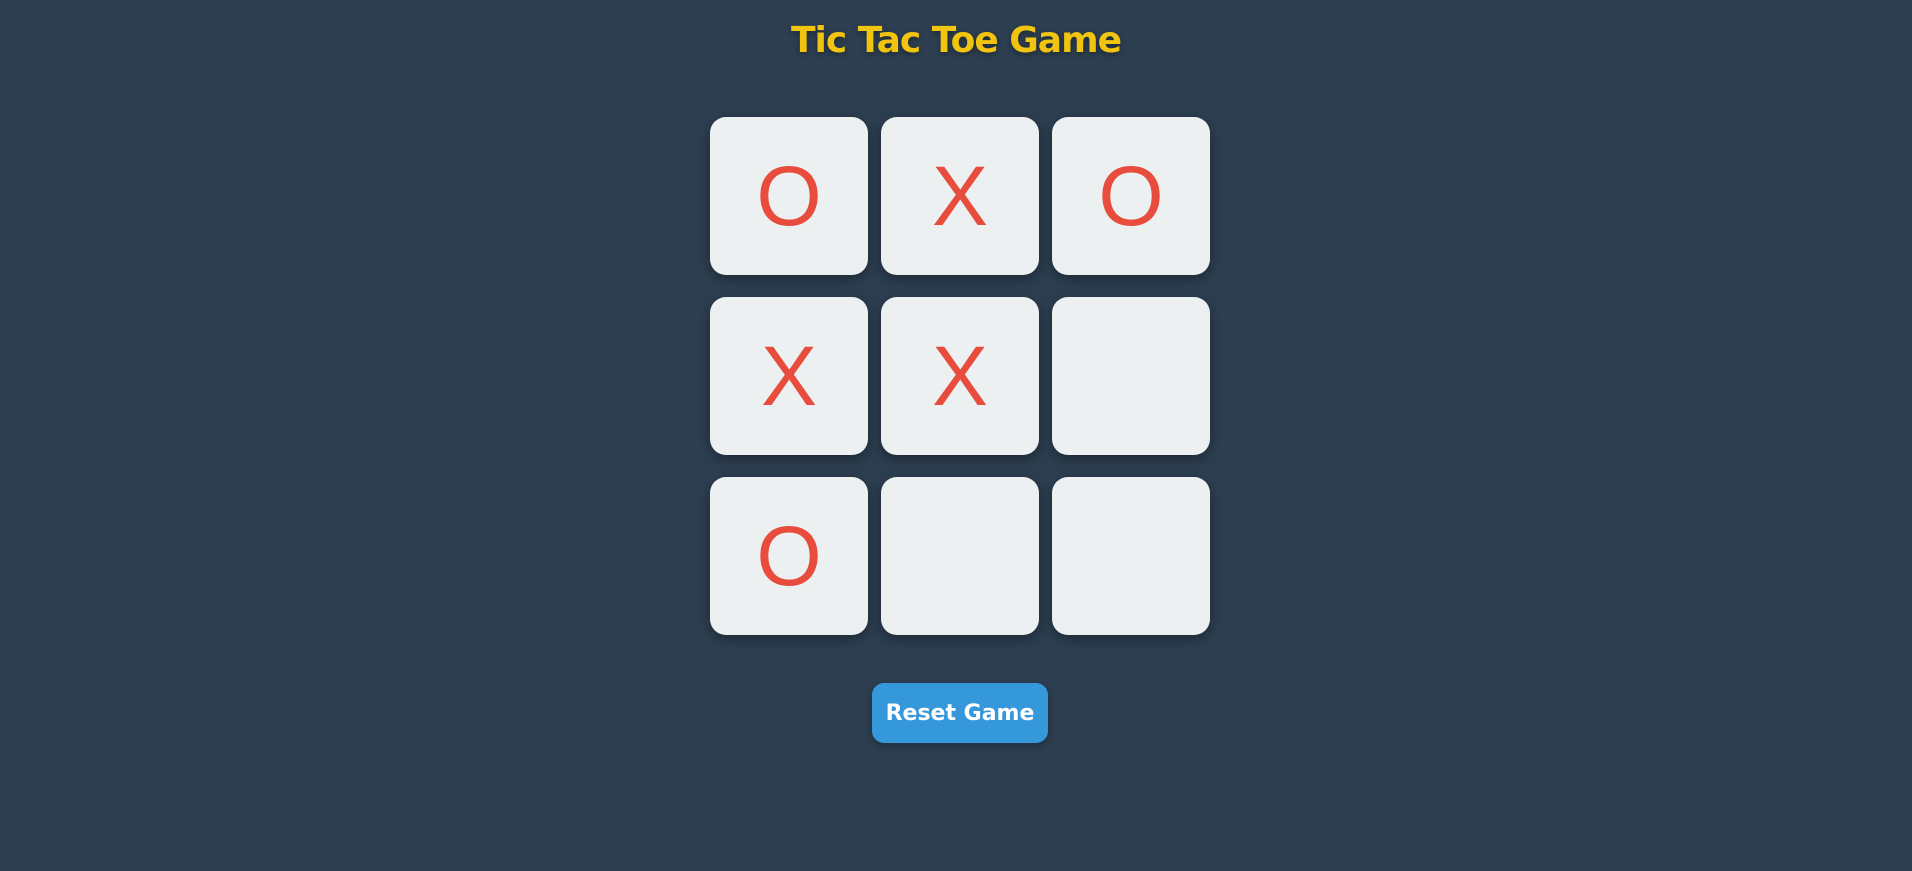  What do you see at coordinates (960, 196) in the screenshot?
I see `board-cell-2: X` at bounding box center [960, 196].